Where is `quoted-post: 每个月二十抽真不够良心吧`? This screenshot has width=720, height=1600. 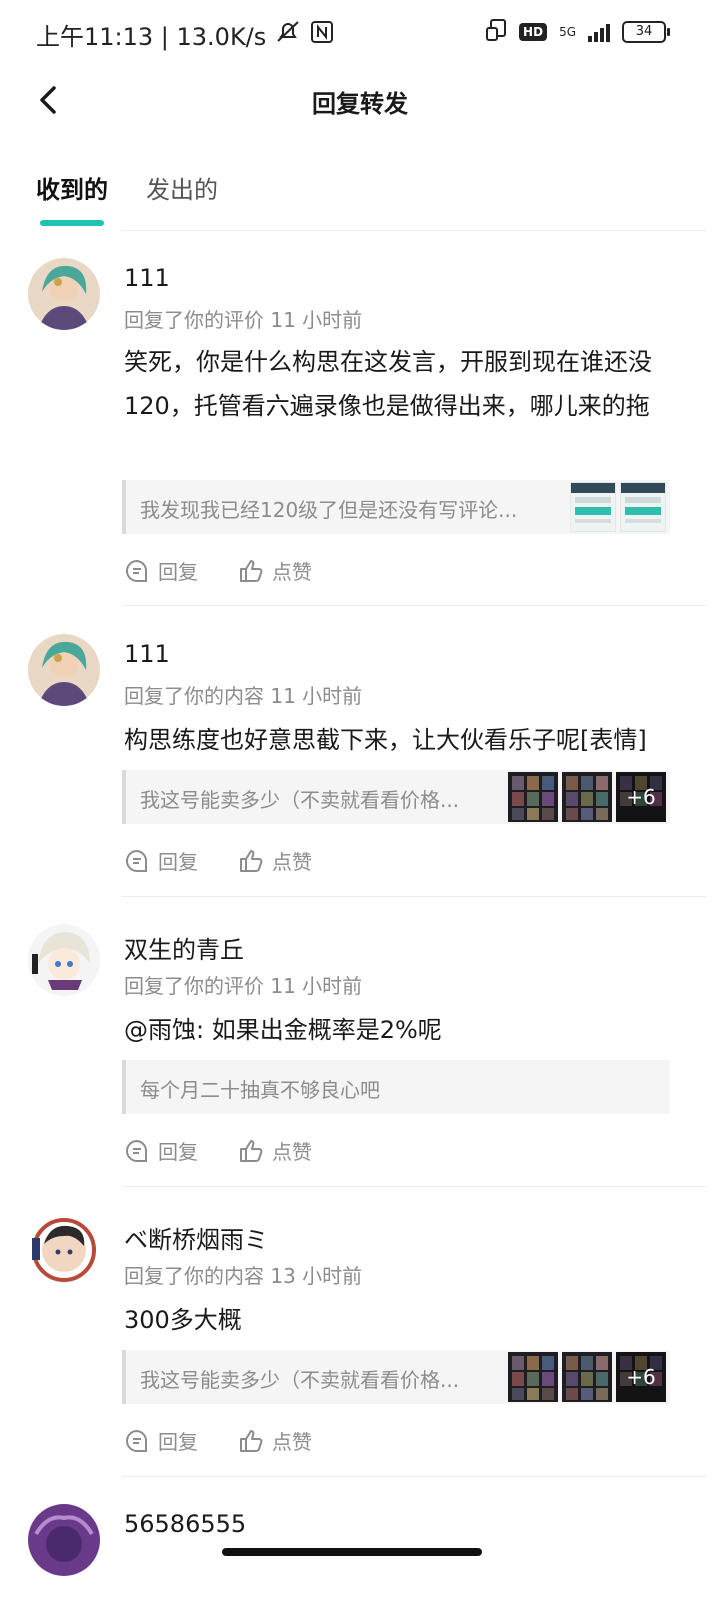 quoted-post: 每个月二十抽真不够良心吧 is located at coordinates (396, 1087).